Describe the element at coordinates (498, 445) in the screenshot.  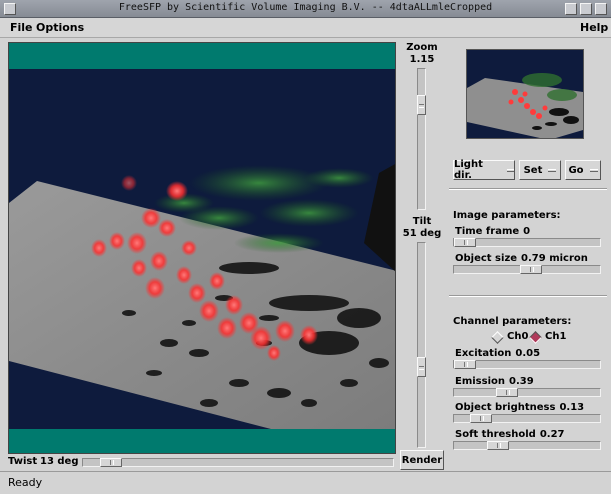
I see `soft-threshold-slider-thumb` at that location.